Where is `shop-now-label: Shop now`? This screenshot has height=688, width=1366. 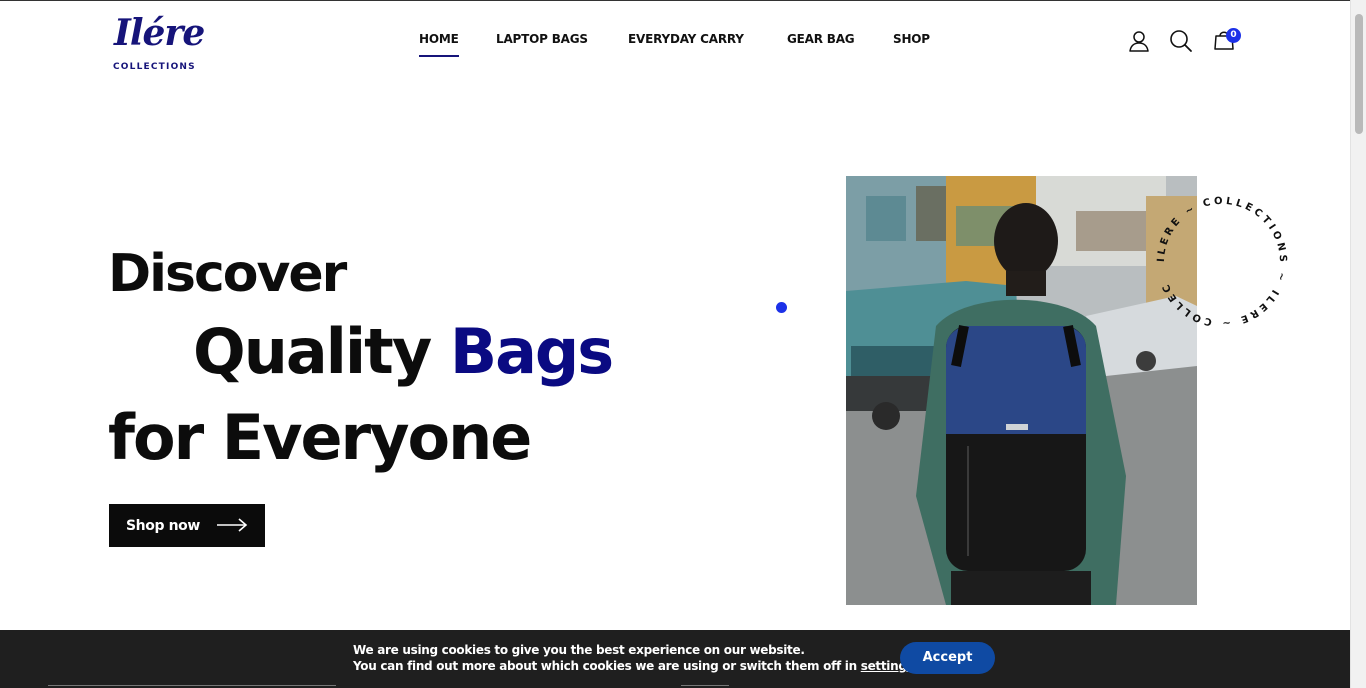 shop-now-label: Shop now is located at coordinates (163, 525).